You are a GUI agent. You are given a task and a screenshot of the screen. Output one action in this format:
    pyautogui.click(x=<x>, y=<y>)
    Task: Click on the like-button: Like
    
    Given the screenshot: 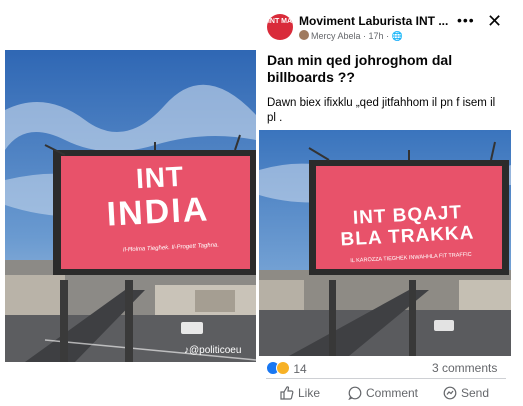 What is the action you would take?
    pyautogui.click(x=300, y=393)
    